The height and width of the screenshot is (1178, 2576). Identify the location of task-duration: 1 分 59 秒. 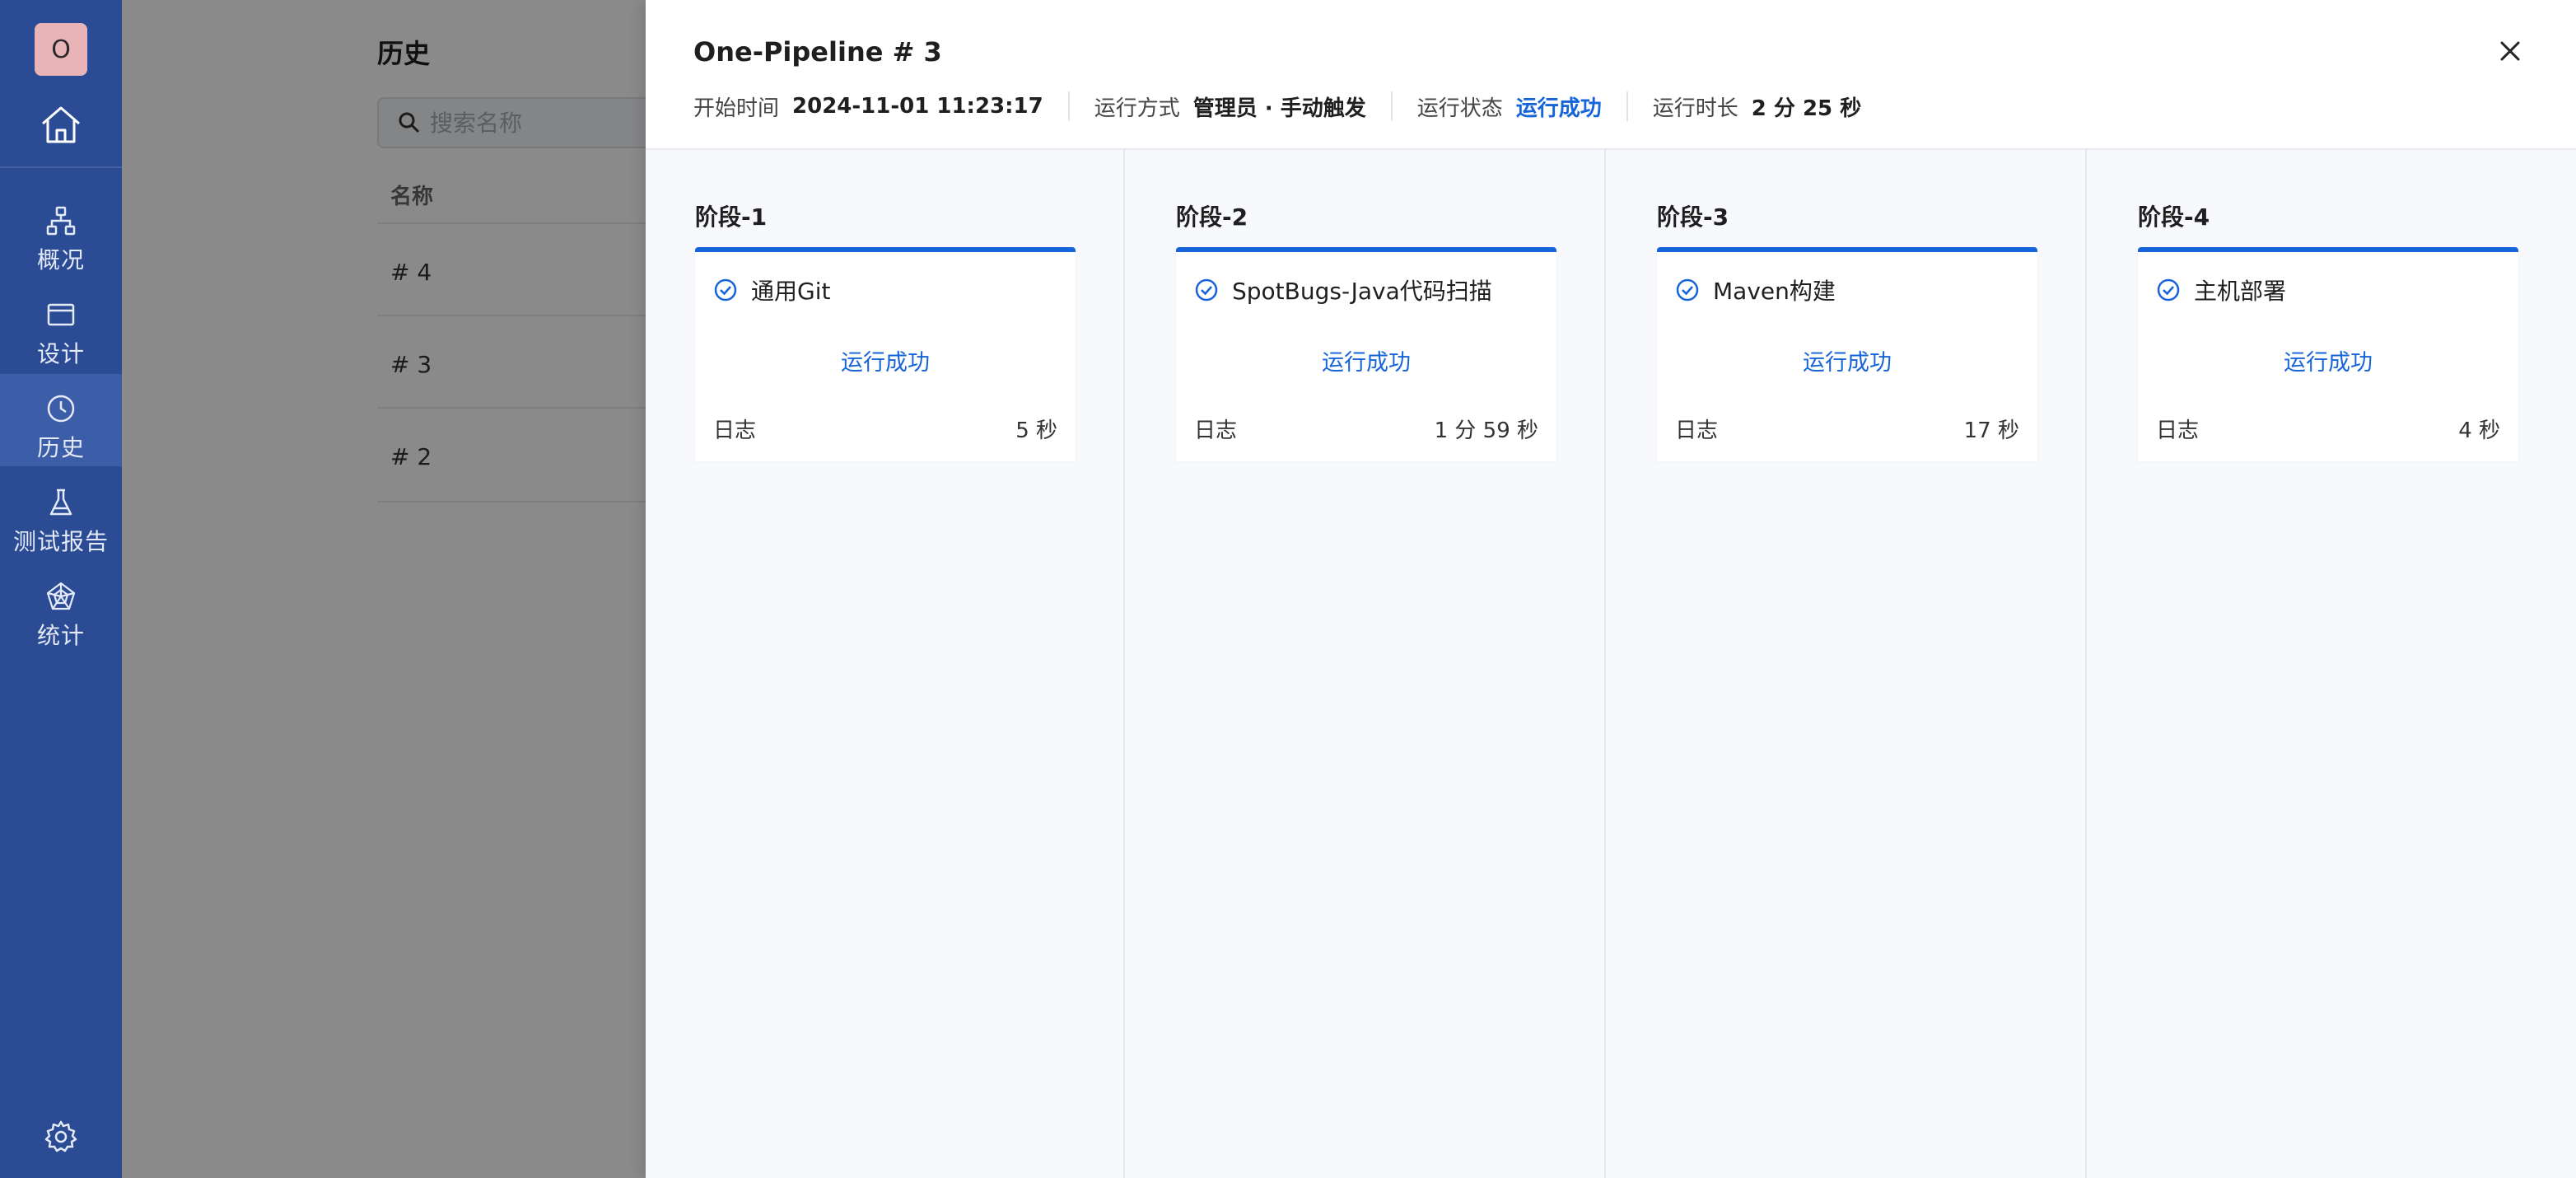
(1486, 430).